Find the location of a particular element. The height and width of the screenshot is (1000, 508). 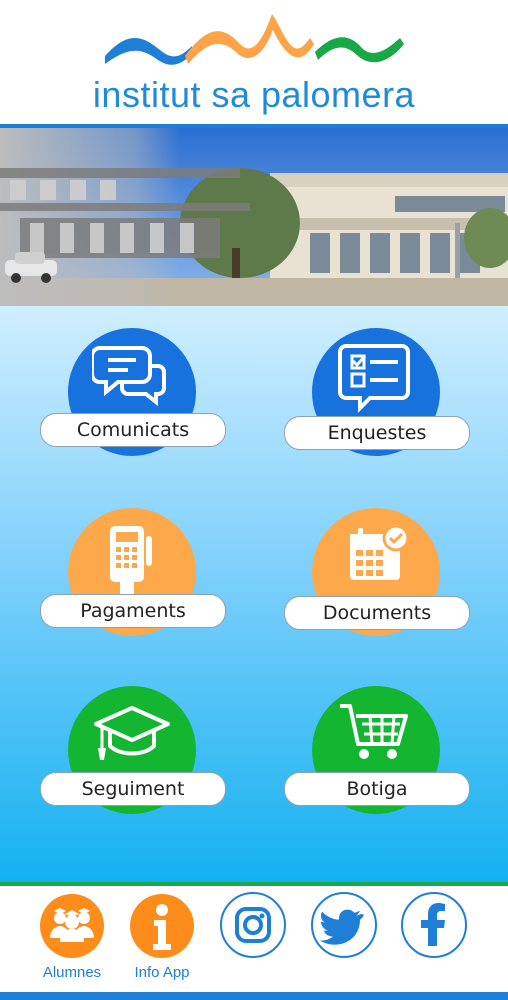

app-header: institut sa palomera is located at coordinates (254, 62).